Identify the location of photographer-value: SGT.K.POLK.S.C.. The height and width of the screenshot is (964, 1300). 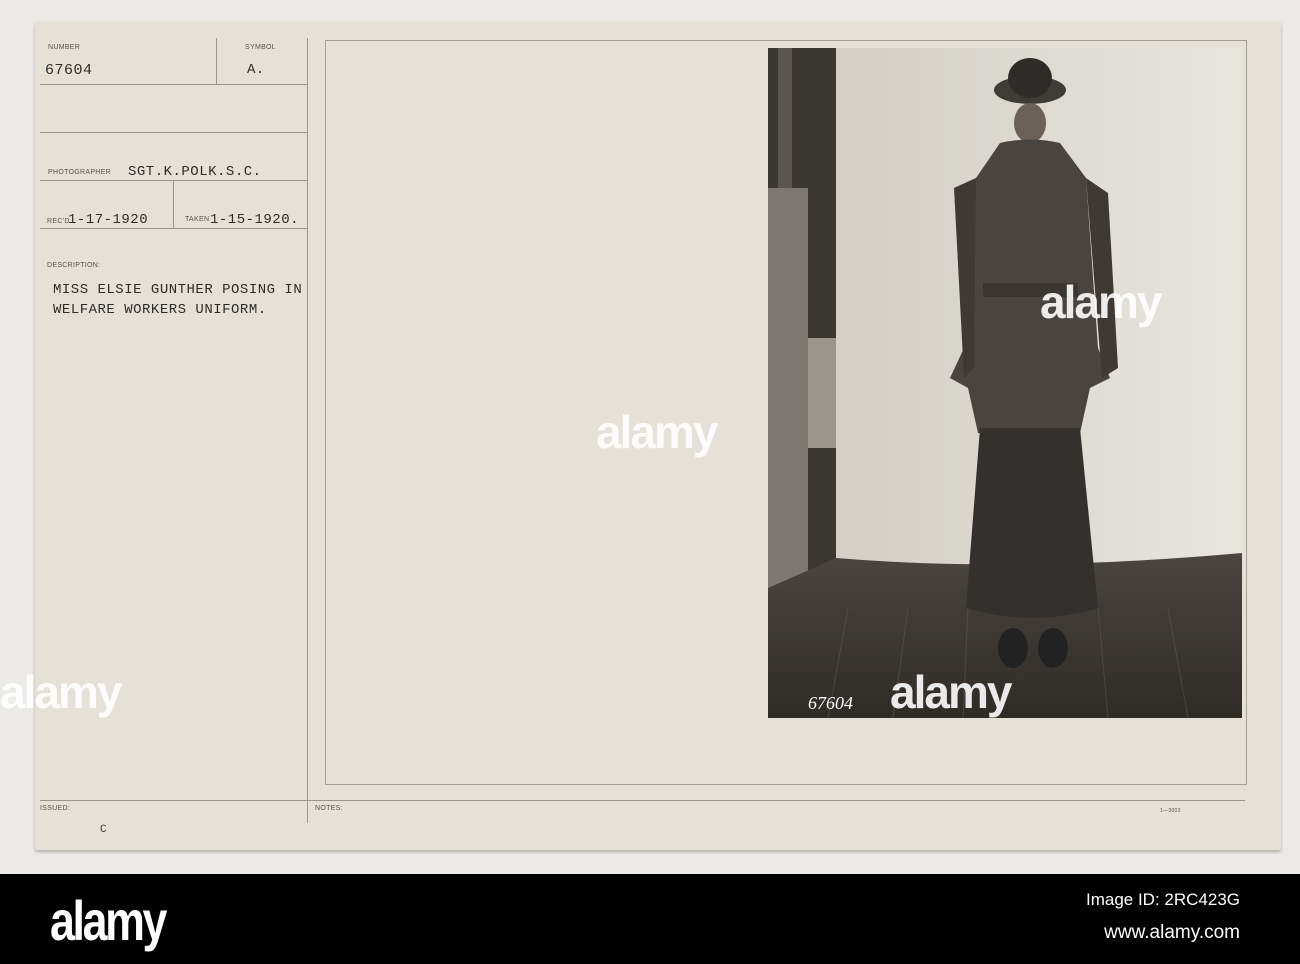
(195, 172).